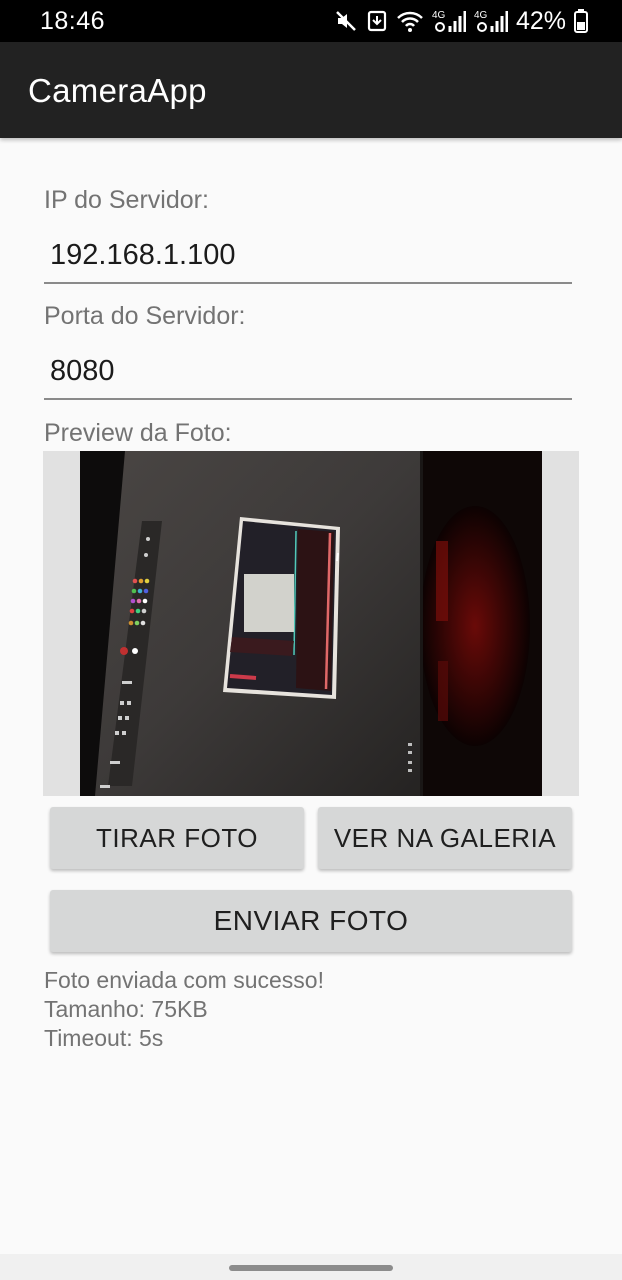 The width and height of the screenshot is (622, 1280). I want to click on port-label: Porta do Servidor:, so click(145, 316).